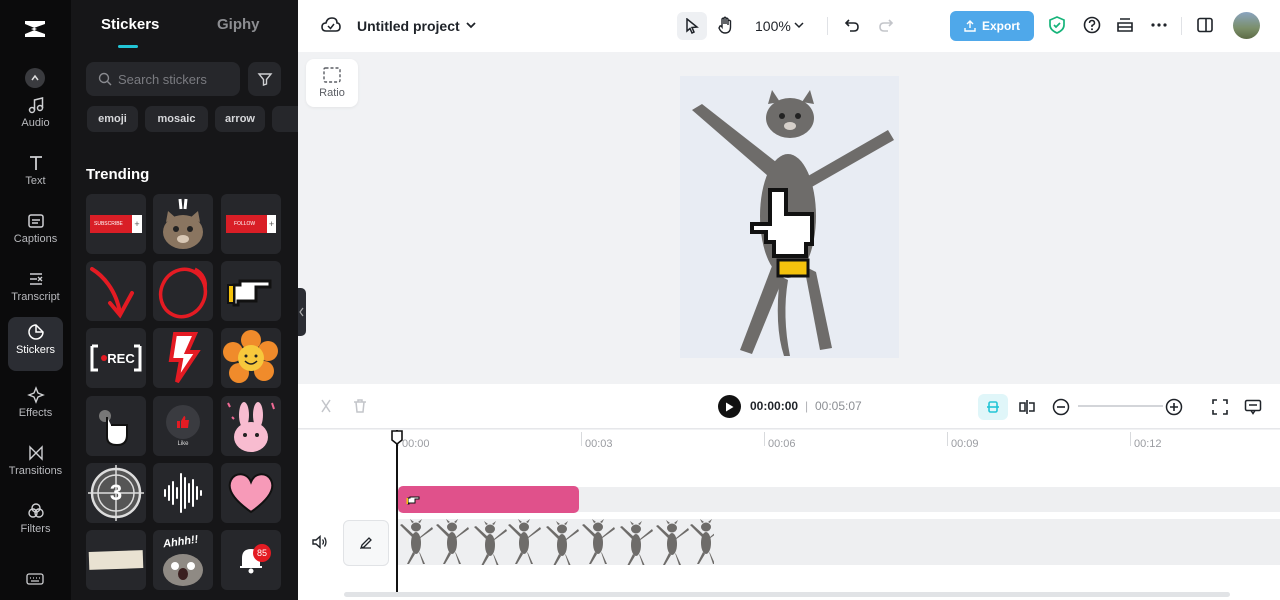  What do you see at coordinates (35, 406) in the screenshot?
I see `rail-item-effects: Effects` at bounding box center [35, 406].